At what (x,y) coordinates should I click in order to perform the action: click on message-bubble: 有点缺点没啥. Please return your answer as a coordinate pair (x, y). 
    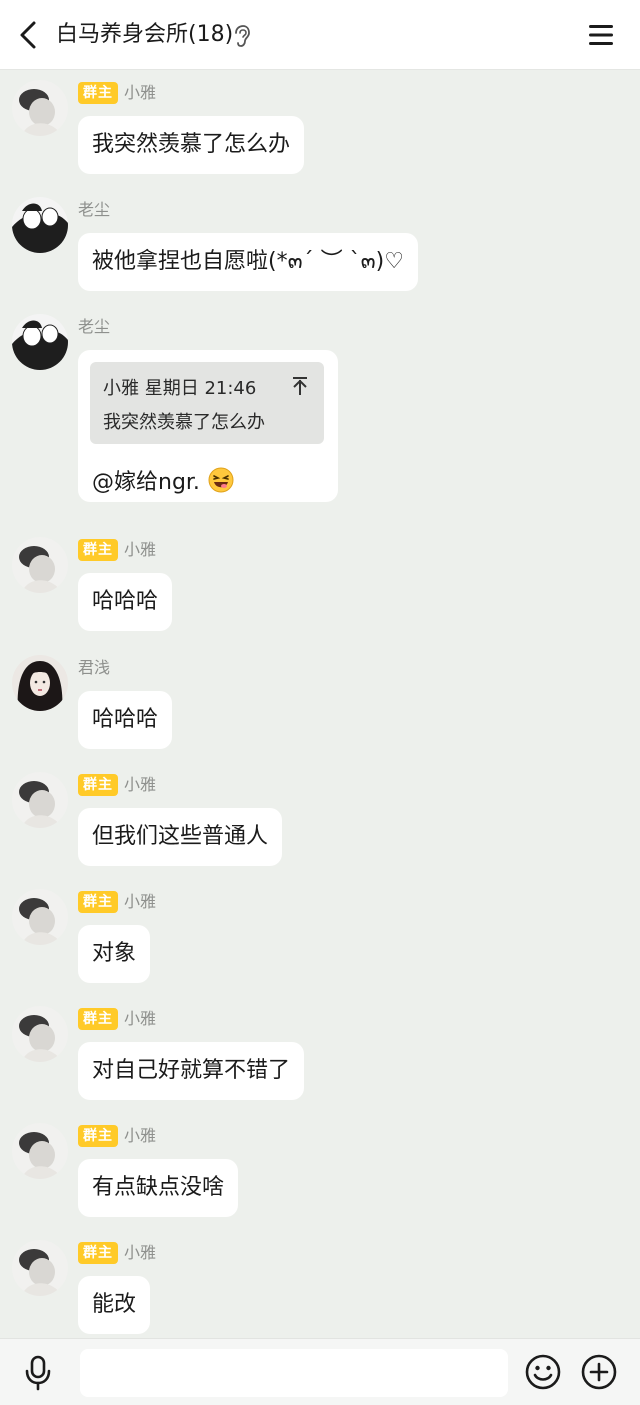
    Looking at the image, I should click on (158, 1188).